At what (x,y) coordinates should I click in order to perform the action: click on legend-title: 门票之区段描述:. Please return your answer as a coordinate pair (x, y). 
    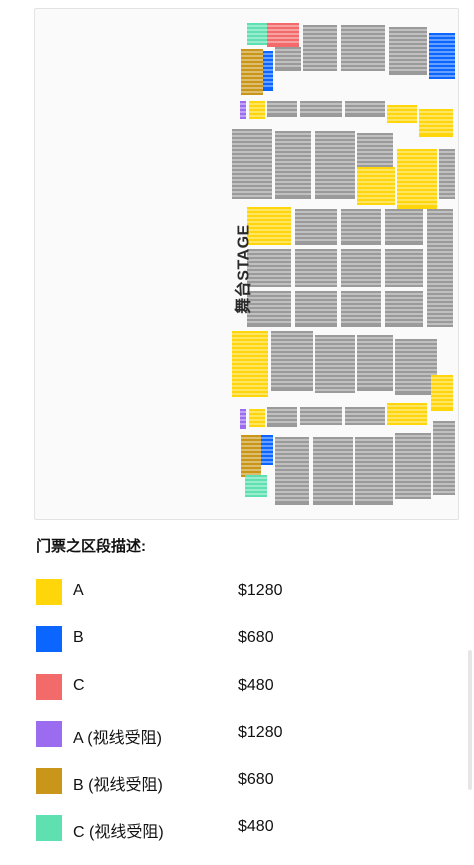
    Looking at the image, I should click on (91, 546).